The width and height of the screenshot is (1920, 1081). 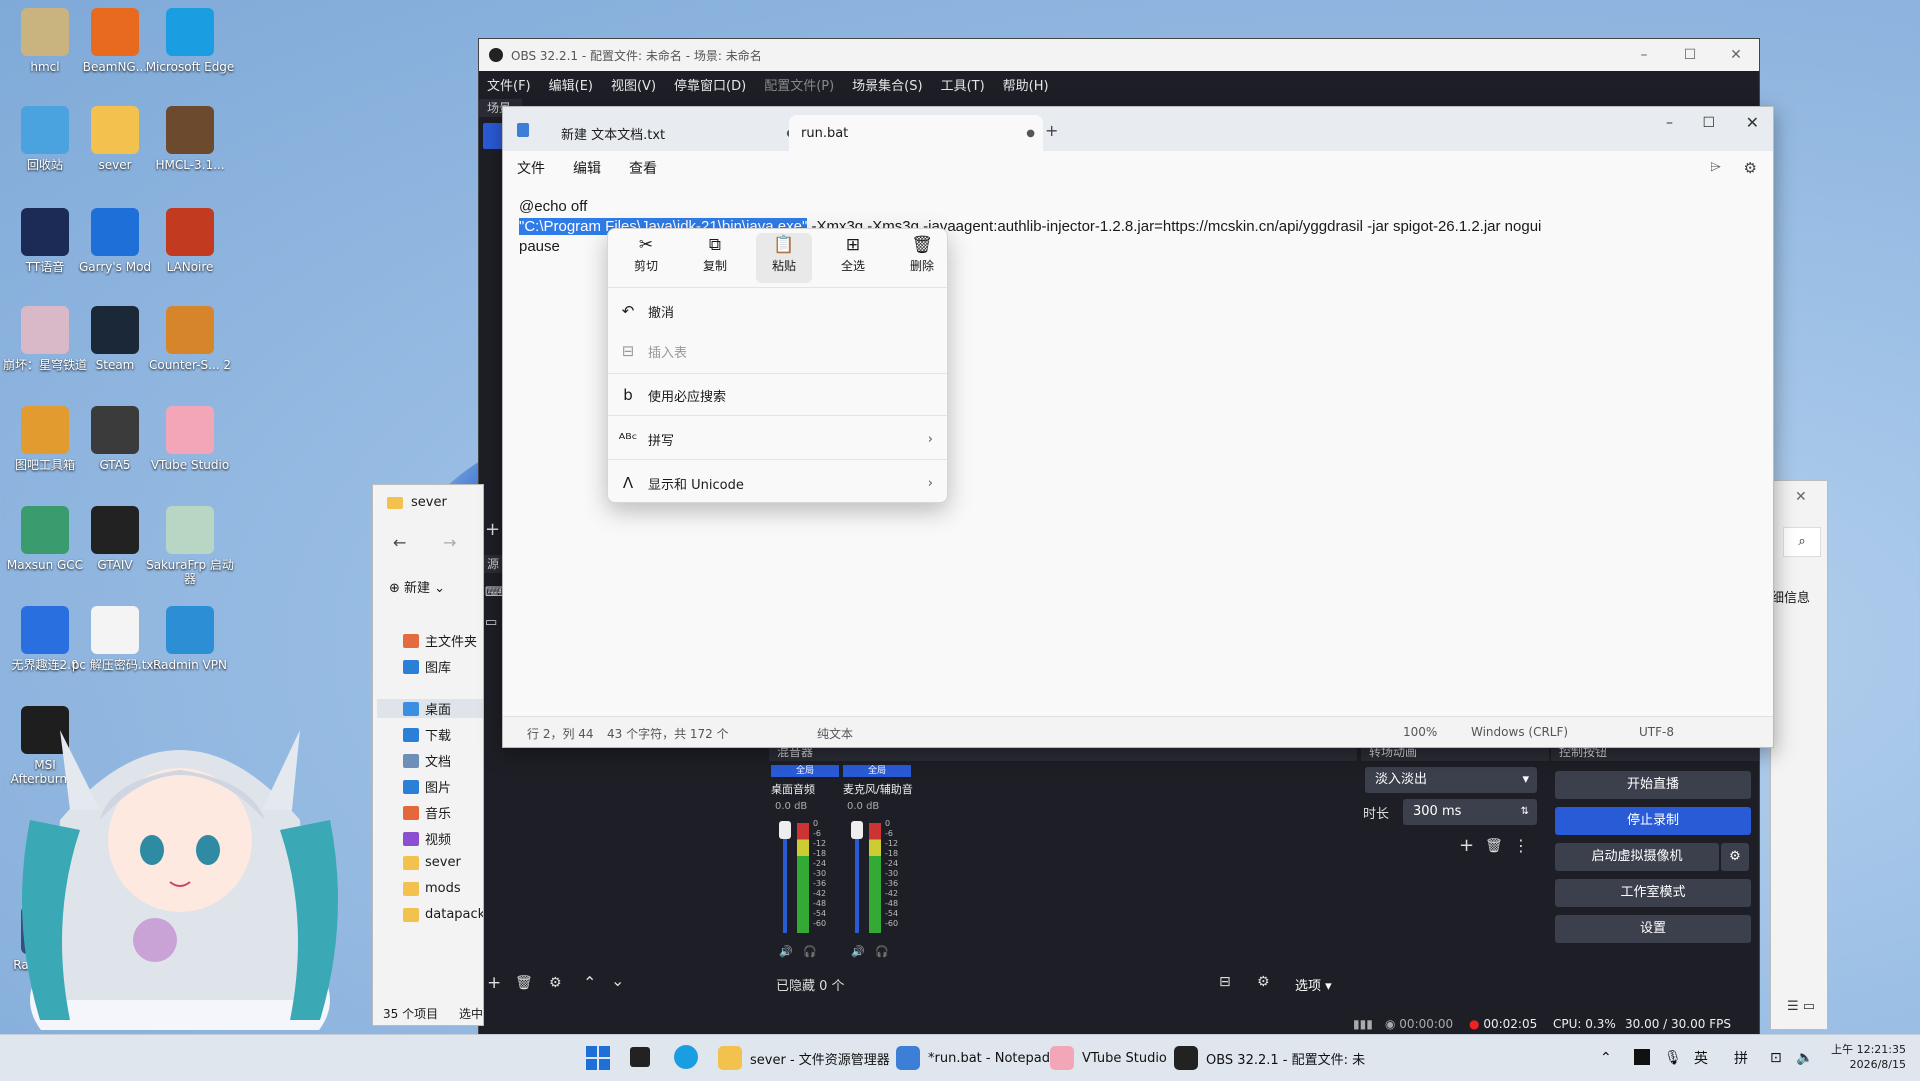 What do you see at coordinates (963, 84) in the screenshot?
I see `obs-menu-item: 工具(T)` at bounding box center [963, 84].